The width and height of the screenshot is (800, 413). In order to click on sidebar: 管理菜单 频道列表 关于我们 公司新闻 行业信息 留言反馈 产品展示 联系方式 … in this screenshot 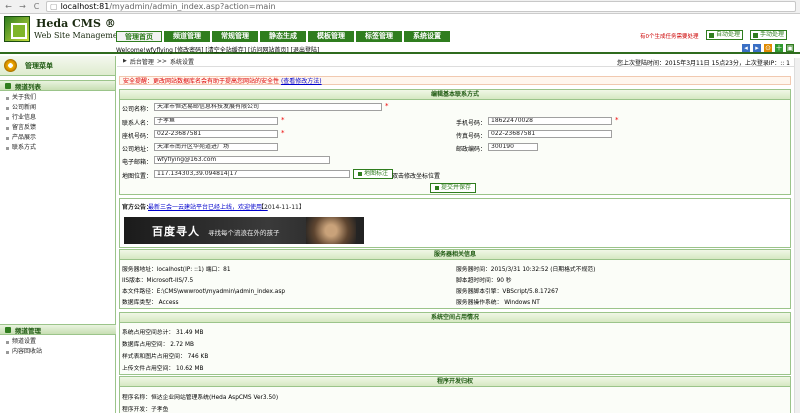, I will do `click(58, 234)`.